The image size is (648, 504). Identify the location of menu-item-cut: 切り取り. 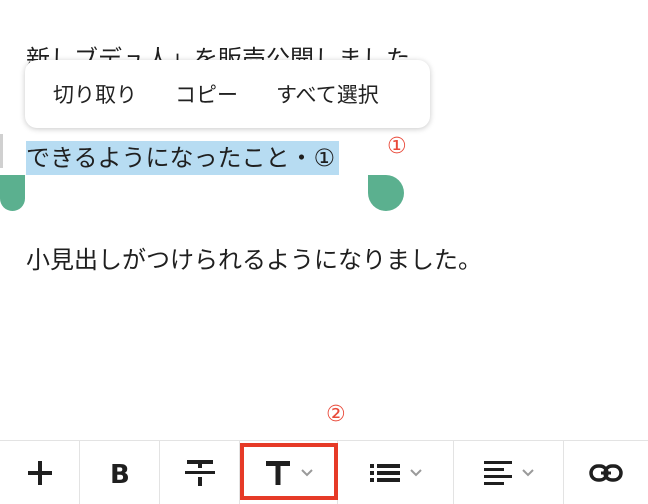
(95, 94).